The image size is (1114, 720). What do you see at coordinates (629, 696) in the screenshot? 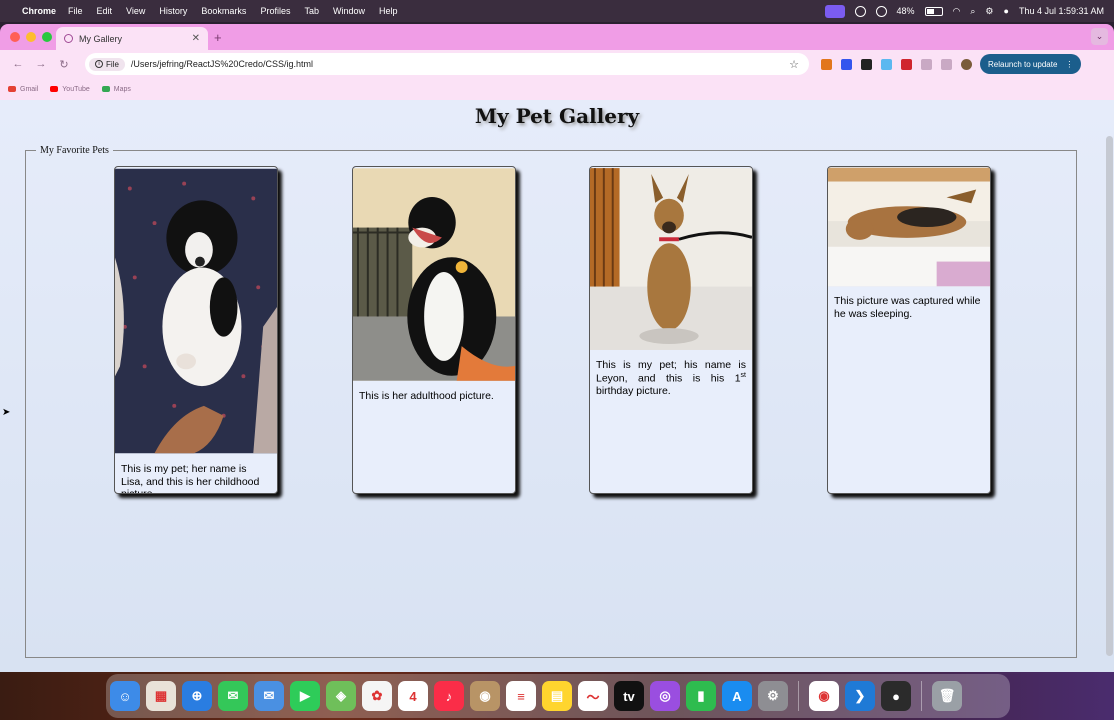
I see `dock-apple-tv-icon: tv` at bounding box center [629, 696].